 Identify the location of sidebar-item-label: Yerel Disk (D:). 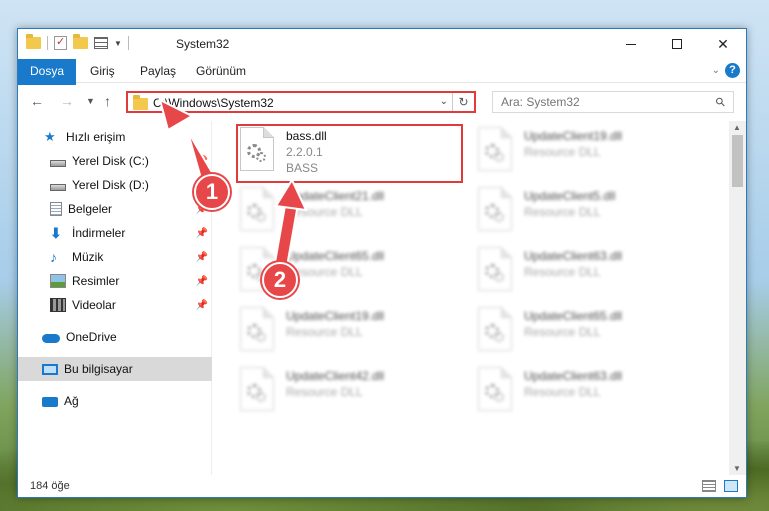
(110, 185).